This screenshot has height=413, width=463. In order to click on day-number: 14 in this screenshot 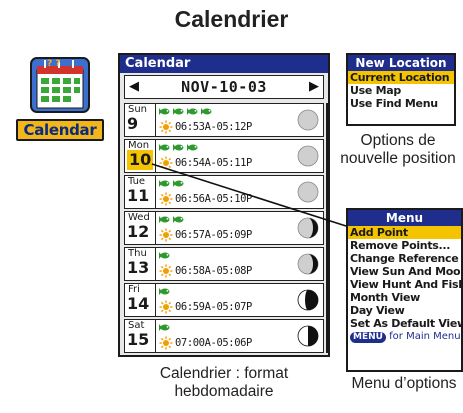, I will do `click(138, 303)`.